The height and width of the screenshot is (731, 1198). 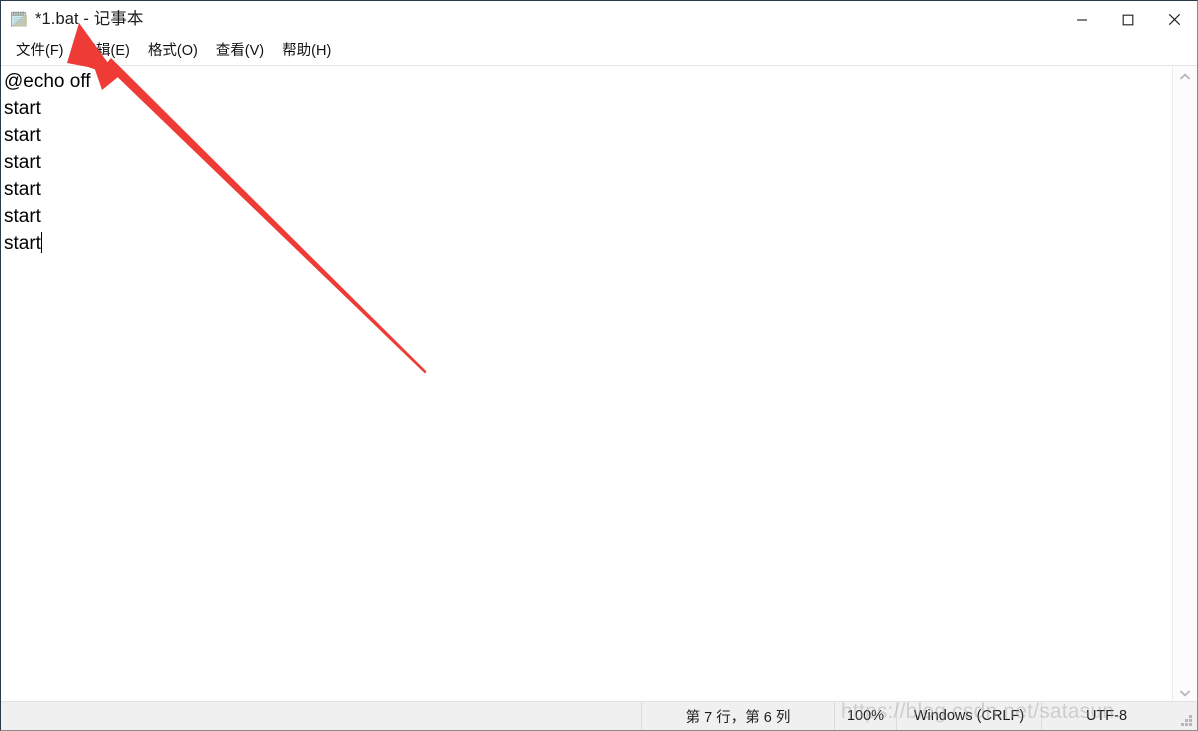 I want to click on maximize-icon, so click(x=1128, y=19).